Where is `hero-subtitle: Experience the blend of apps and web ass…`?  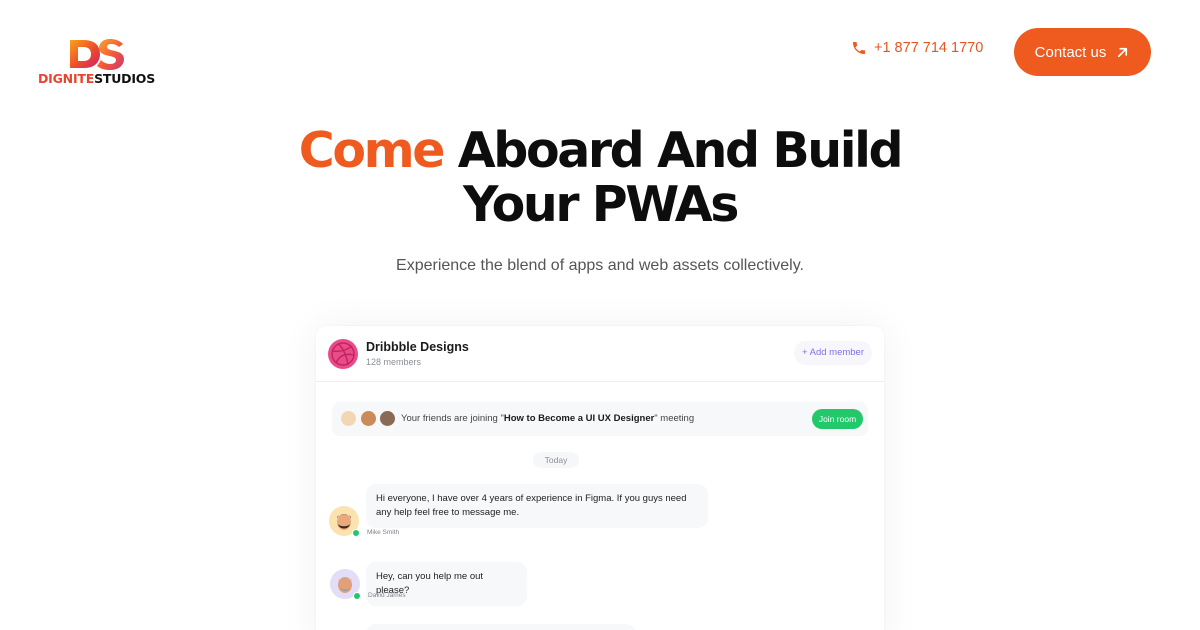 hero-subtitle: Experience the blend of apps and web ass… is located at coordinates (600, 265).